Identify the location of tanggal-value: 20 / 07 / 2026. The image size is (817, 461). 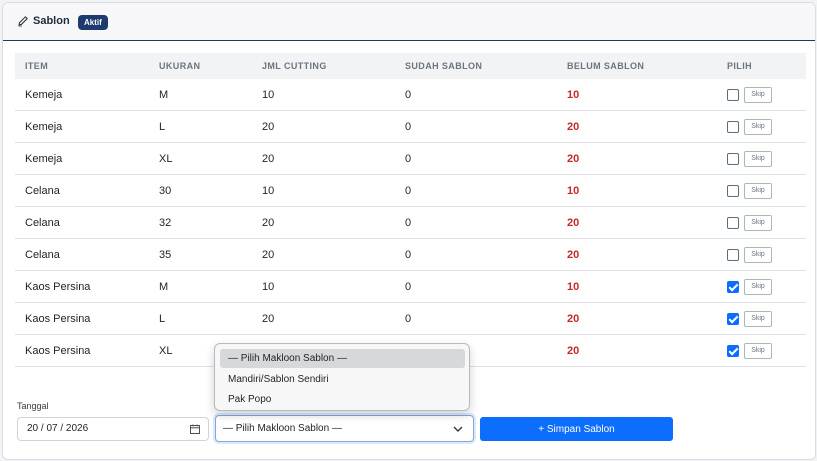
(58, 428).